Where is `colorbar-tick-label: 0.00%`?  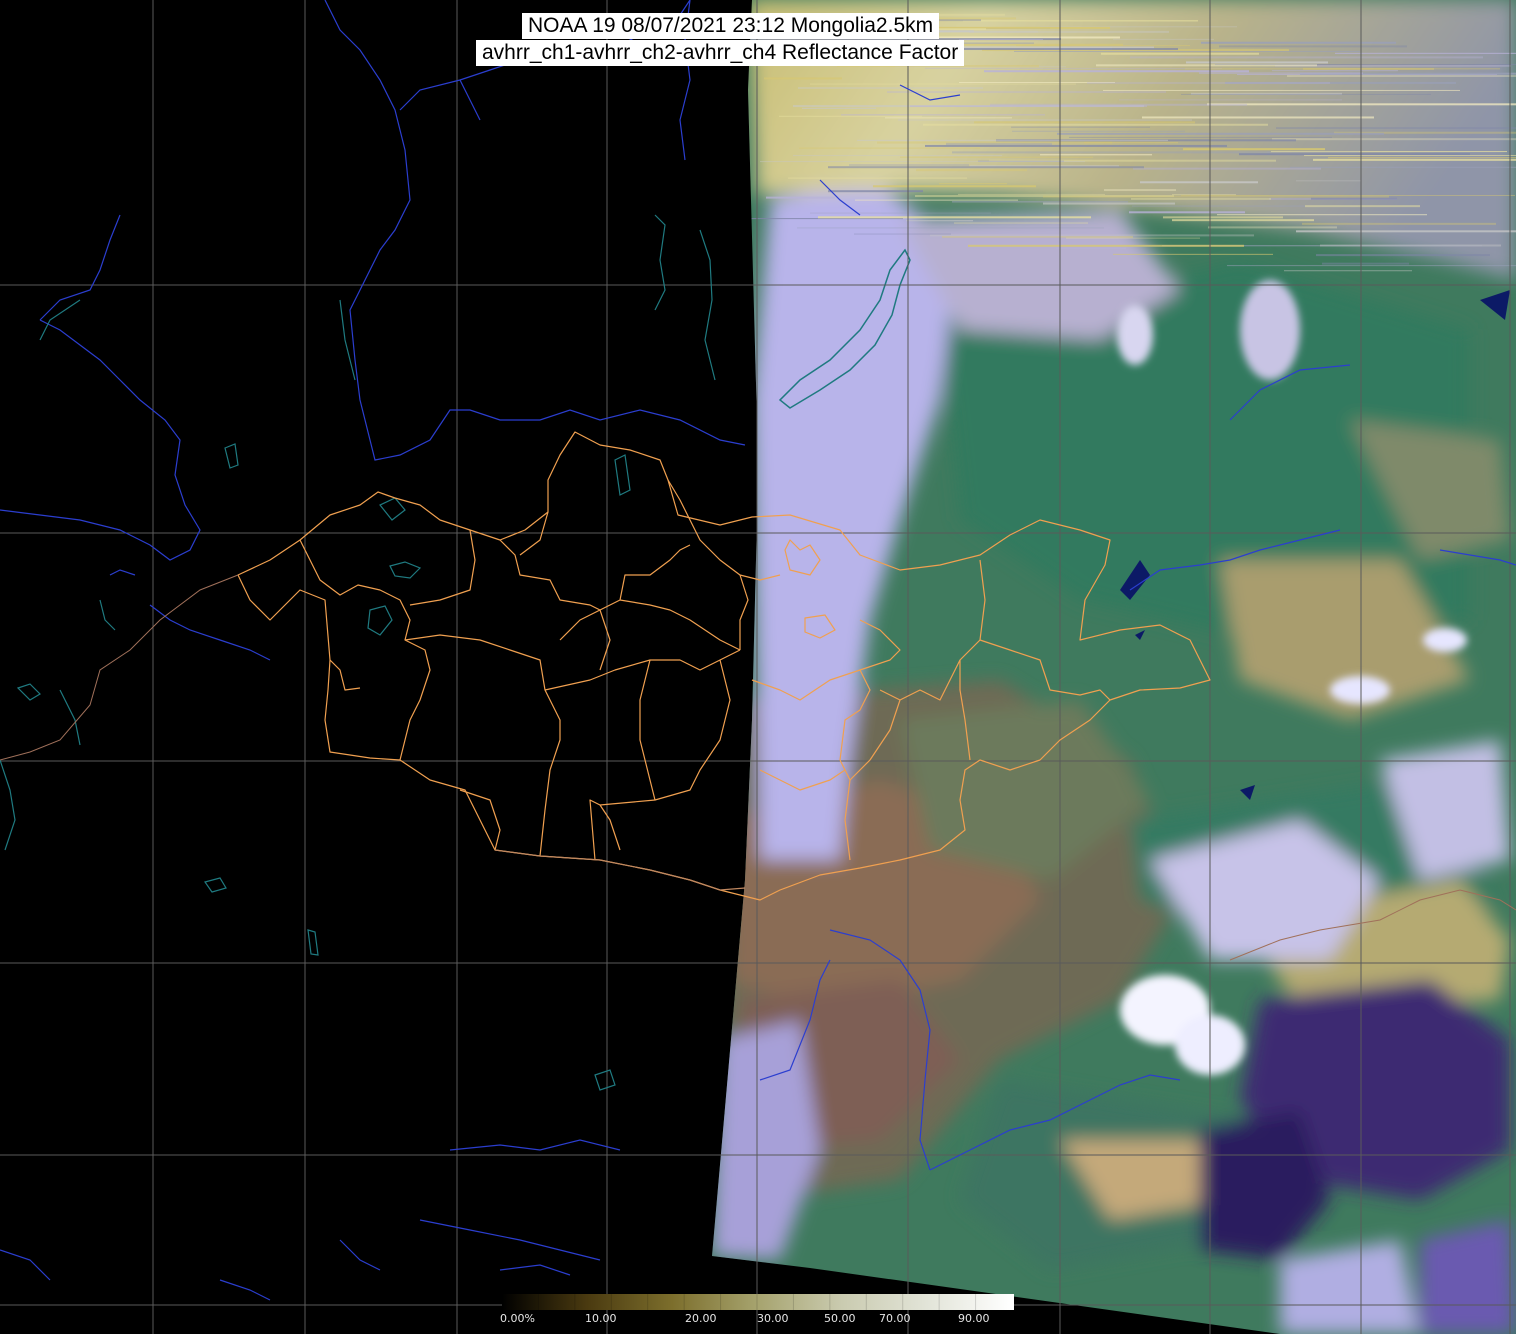
colorbar-tick-label: 0.00% is located at coordinates (517, 1318).